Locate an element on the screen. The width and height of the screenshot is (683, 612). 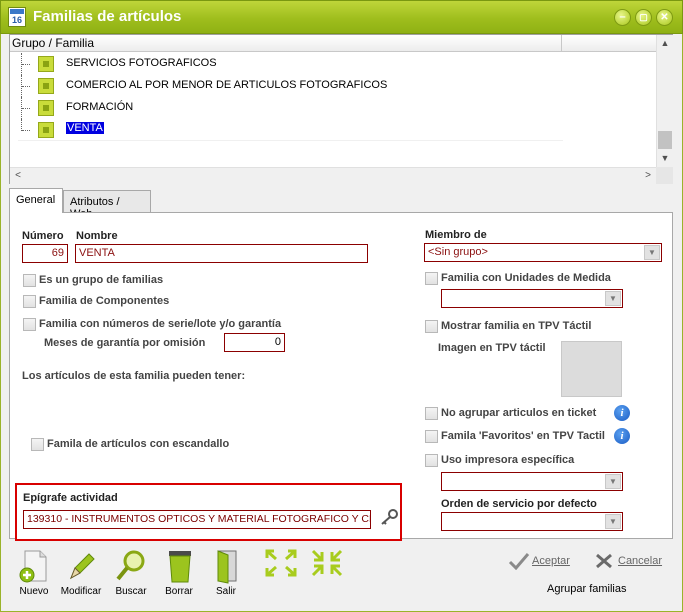
unidades-medida-label: Familia con Unidades de Medida is located at coordinates (526, 278).